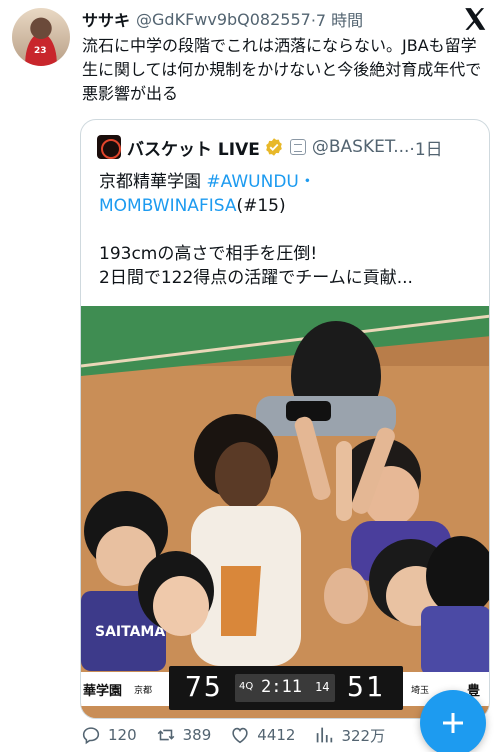 This screenshot has height=752, width=500. I want to click on heart-icon, so click(240, 735).